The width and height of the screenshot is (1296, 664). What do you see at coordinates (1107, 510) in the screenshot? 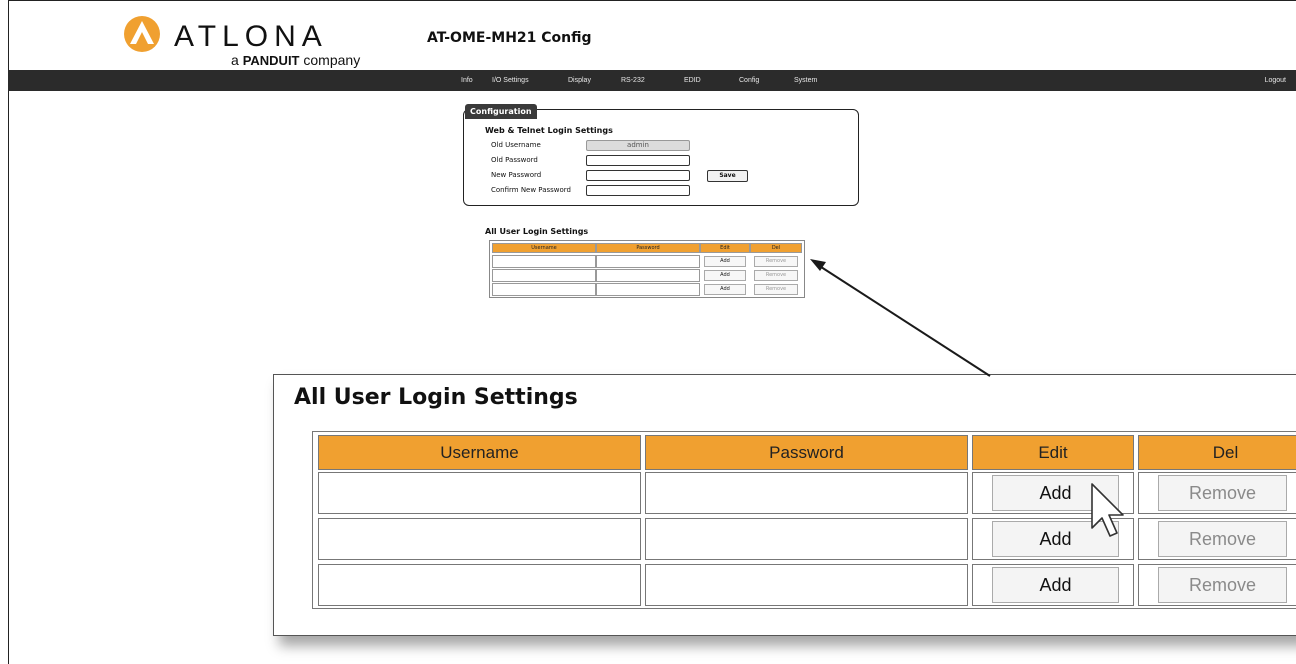
I see `mouse-pointer-icon` at bounding box center [1107, 510].